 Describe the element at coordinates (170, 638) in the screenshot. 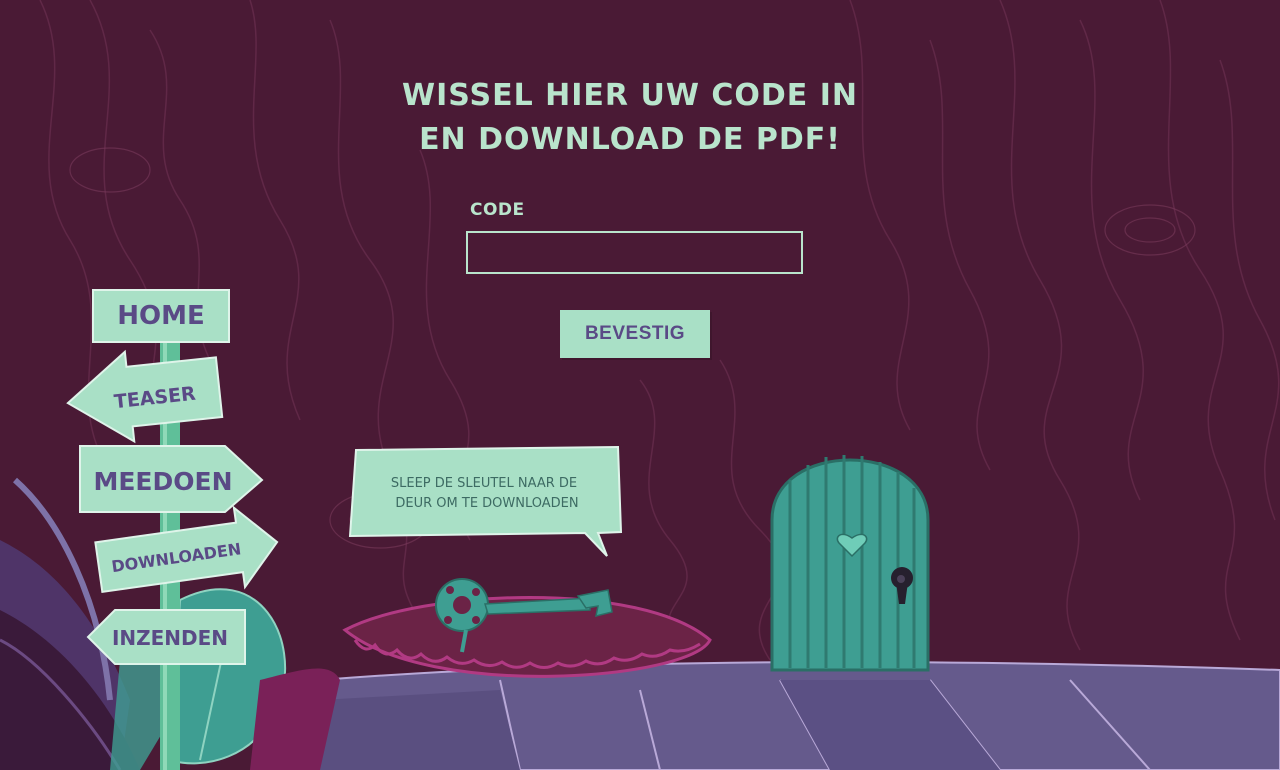

I see `nav-inzenden-label: INZENDEN` at that location.